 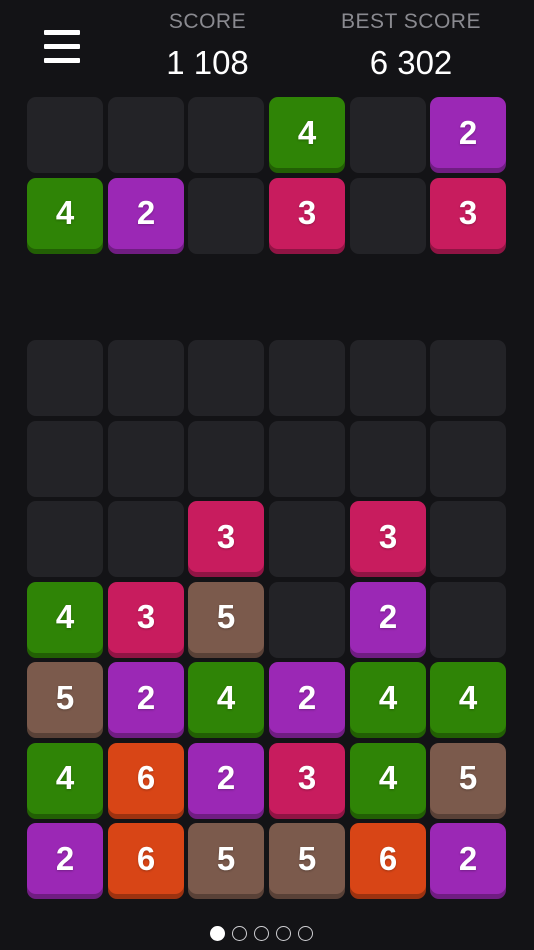 I want to click on page-indicator, so click(x=261, y=935).